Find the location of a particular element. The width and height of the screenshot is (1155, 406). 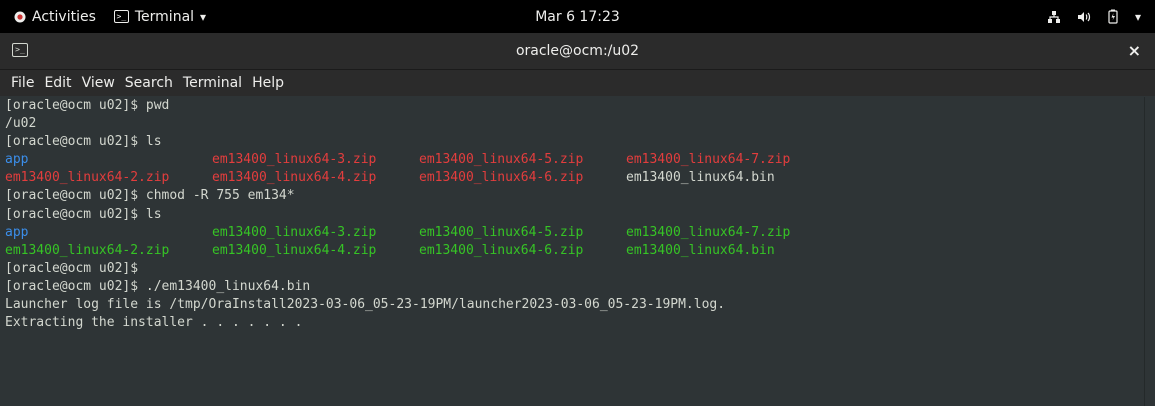

terminal-line: Extracting the installer . . . . . . . is located at coordinates (575, 323).